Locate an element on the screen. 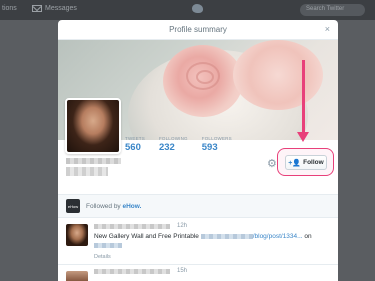  stat-tweets: TWEETS 560 is located at coordinates (135, 144).